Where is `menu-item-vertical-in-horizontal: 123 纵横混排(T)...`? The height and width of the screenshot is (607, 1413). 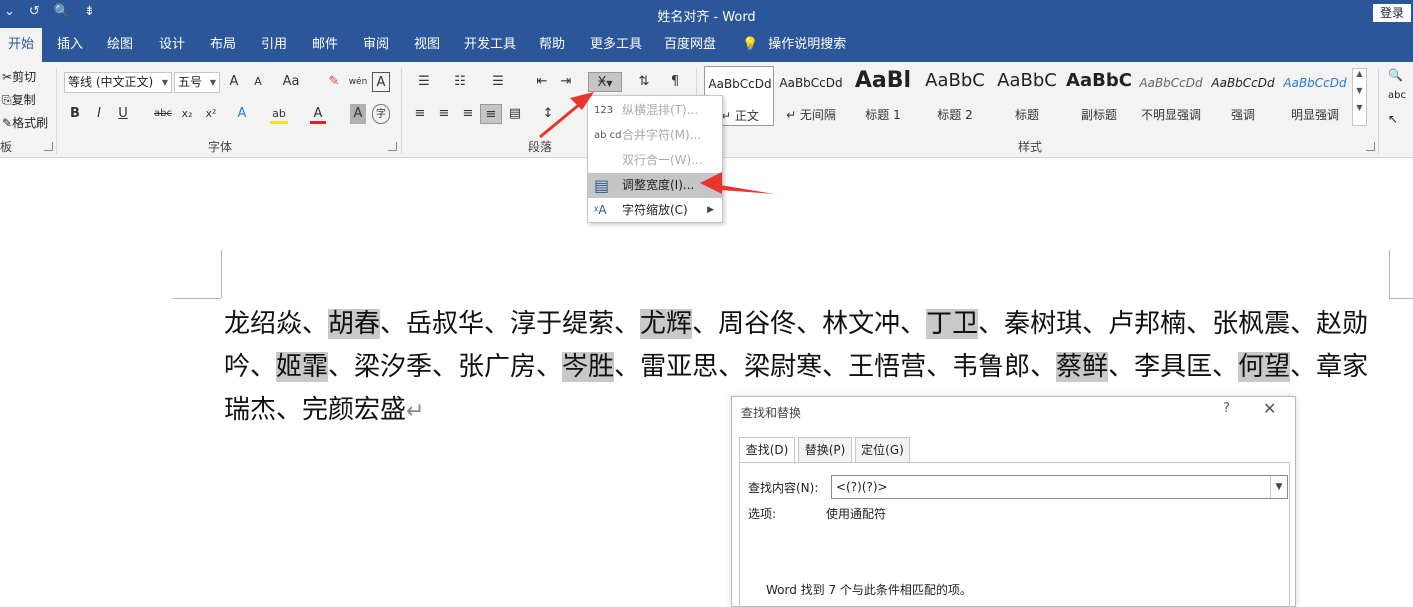
menu-item-vertical-in-horizontal: 123 纵横混排(T)... is located at coordinates (655, 110).